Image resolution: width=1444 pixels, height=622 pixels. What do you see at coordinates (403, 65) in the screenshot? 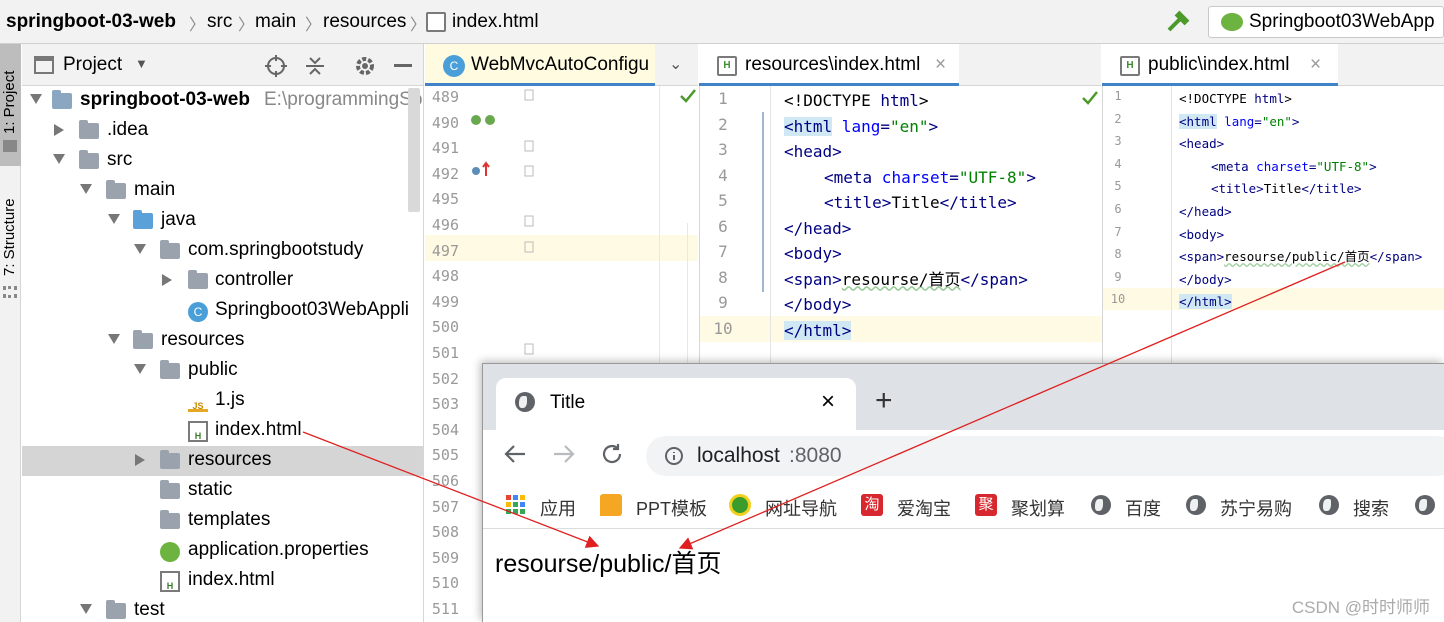
I see `minimize-icon` at bounding box center [403, 65].